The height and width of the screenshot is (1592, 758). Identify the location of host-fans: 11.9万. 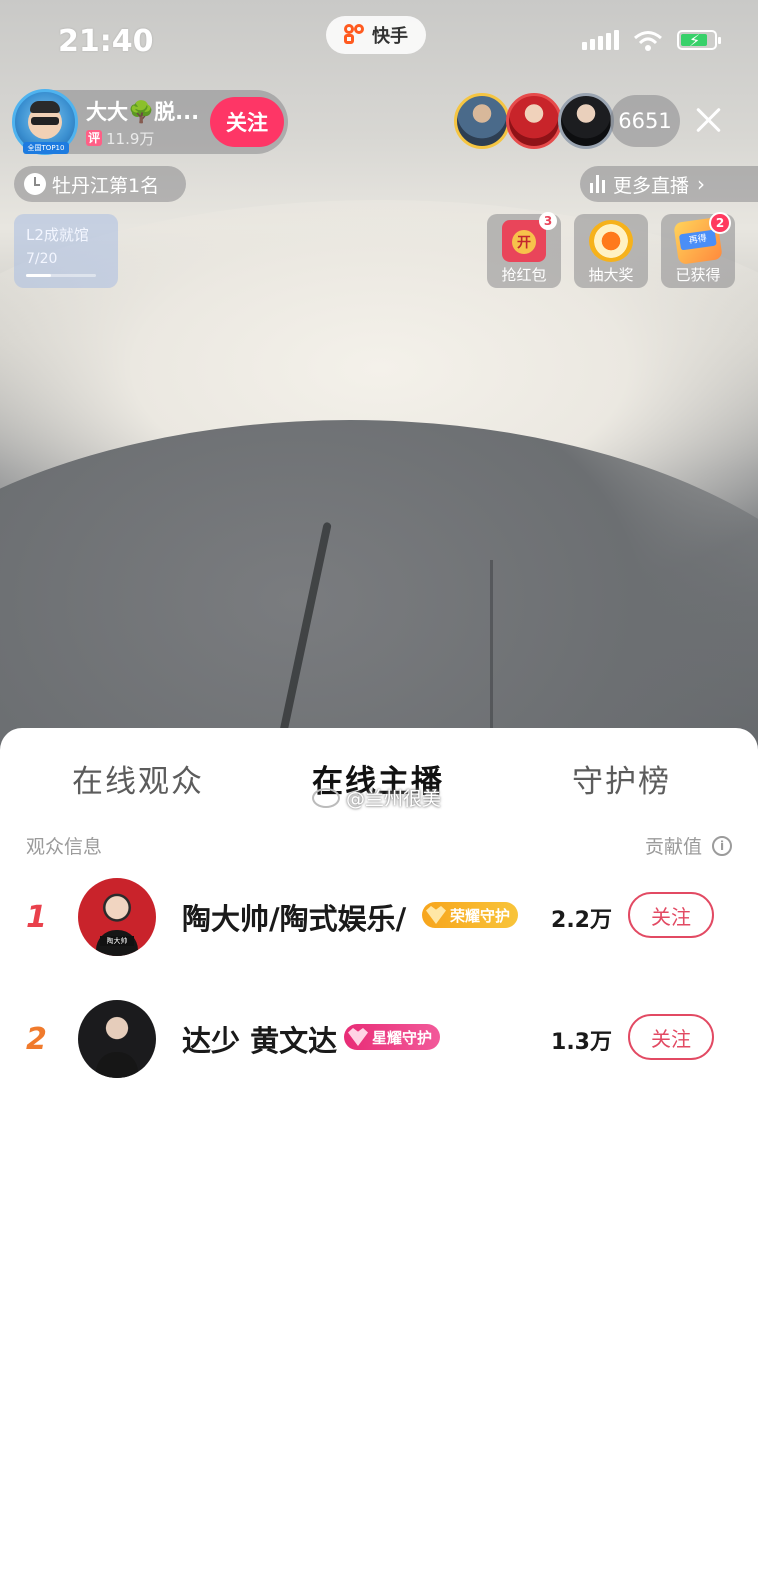
(130, 138).